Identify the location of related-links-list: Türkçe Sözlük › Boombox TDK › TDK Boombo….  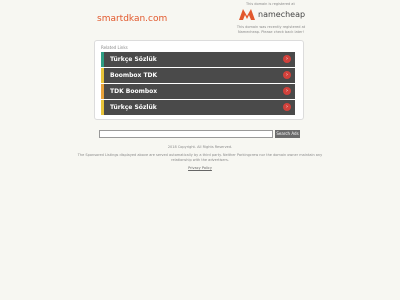
(198, 84).